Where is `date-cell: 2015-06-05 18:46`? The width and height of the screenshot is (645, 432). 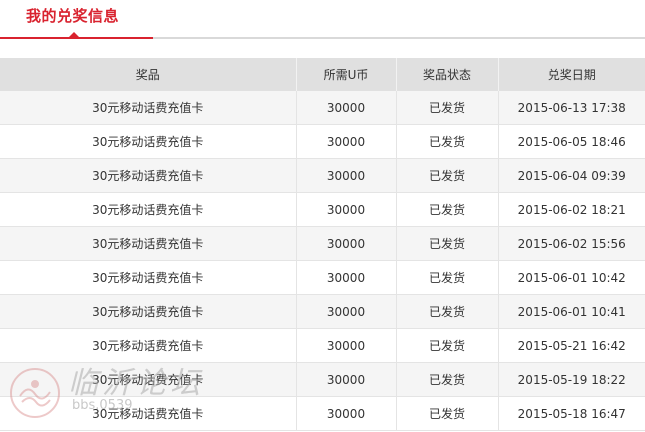
date-cell: 2015-06-05 18:46 is located at coordinates (571, 141).